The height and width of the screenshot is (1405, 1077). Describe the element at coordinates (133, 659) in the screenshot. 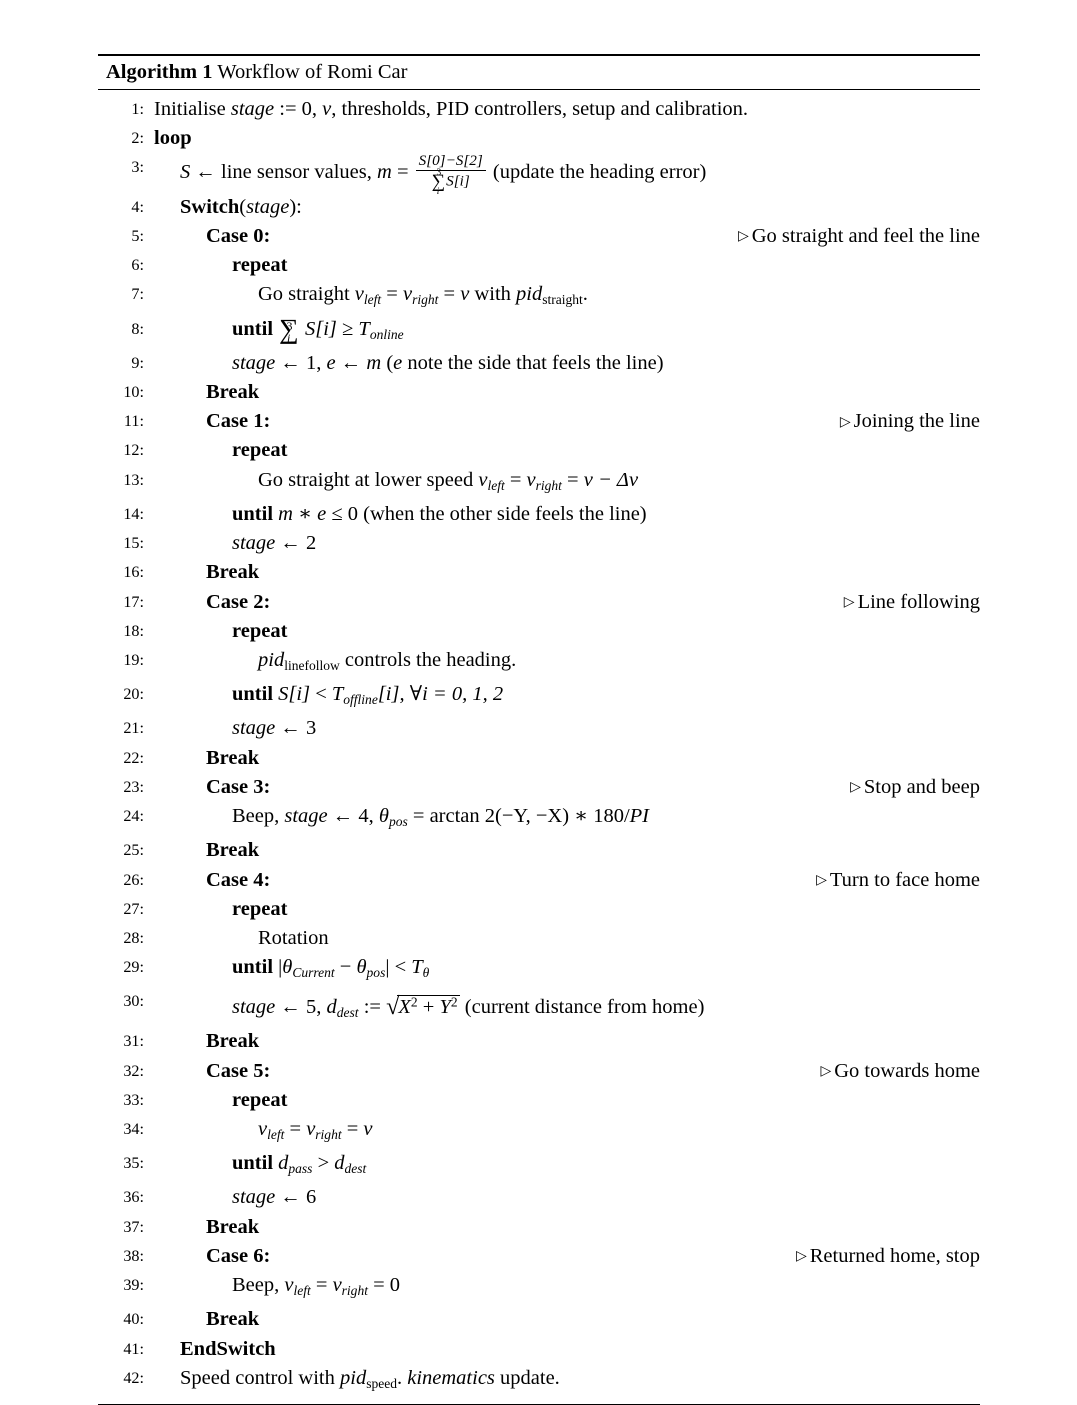

I see `line-number: 19:` at that location.